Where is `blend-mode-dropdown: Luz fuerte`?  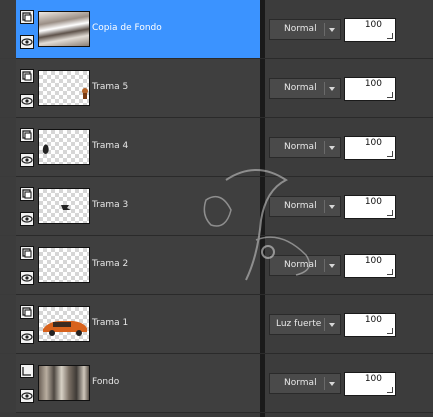
blend-mode-dropdown: Luz fuerte is located at coordinates (305, 324).